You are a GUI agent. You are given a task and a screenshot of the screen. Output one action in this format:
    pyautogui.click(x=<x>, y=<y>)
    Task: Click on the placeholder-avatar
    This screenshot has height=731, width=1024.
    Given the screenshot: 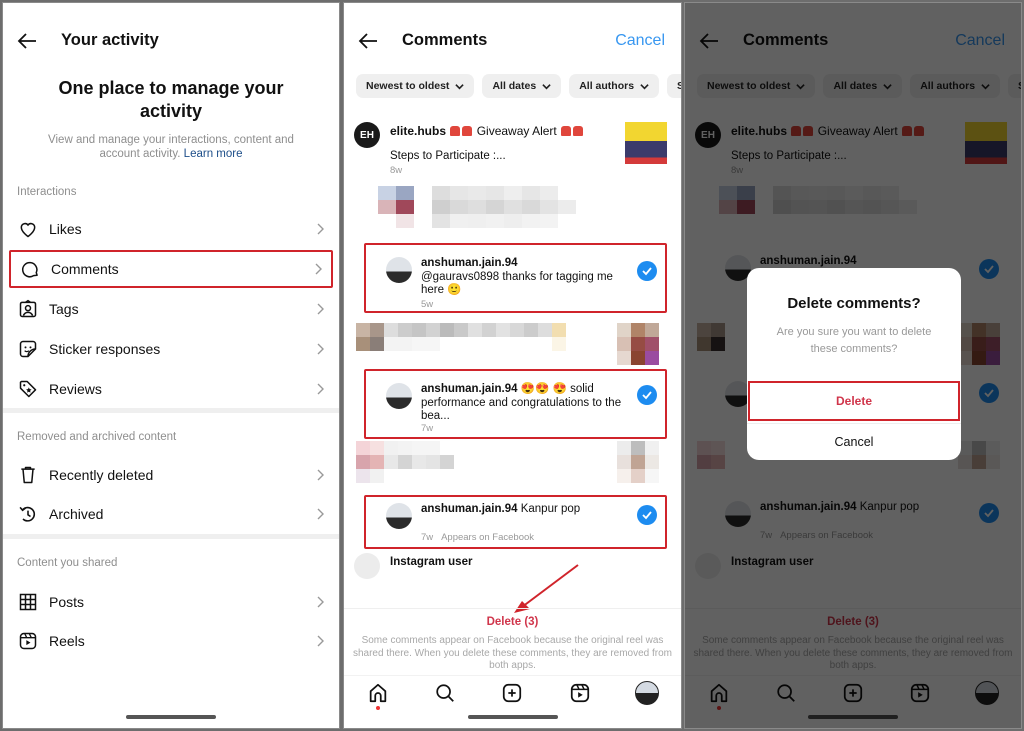 What is the action you would take?
    pyautogui.click(x=367, y=566)
    